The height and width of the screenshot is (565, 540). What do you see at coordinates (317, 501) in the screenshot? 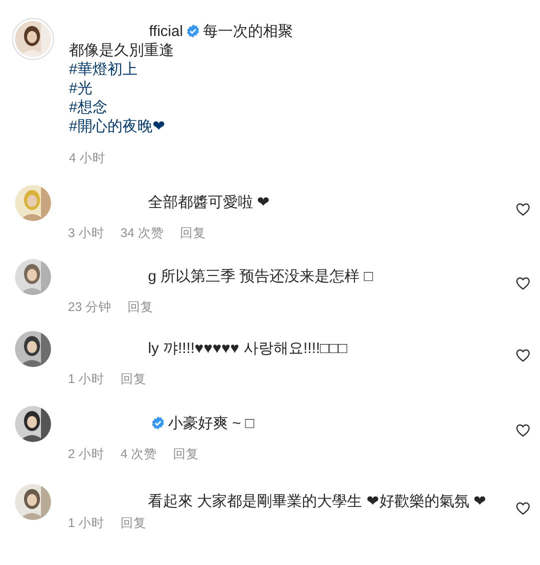
I see `comment-text: 看起來 大家都是剛畢業的大學生 ❤好歡樂的氣氛 ❤` at bounding box center [317, 501].